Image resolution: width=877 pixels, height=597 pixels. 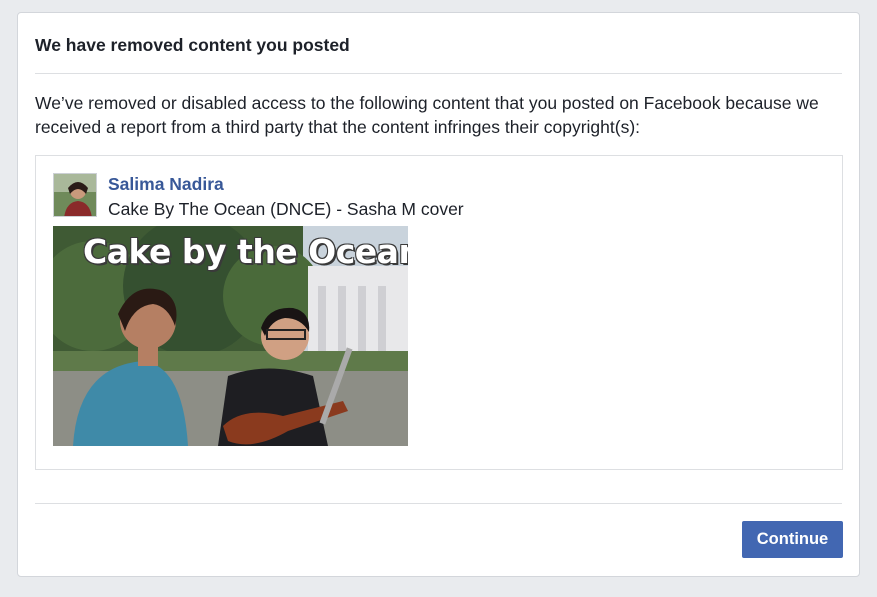 What do you see at coordinates (792, 539) in the screenshot?
I see `continue-button: Continue` at bounding box center [792, 539].